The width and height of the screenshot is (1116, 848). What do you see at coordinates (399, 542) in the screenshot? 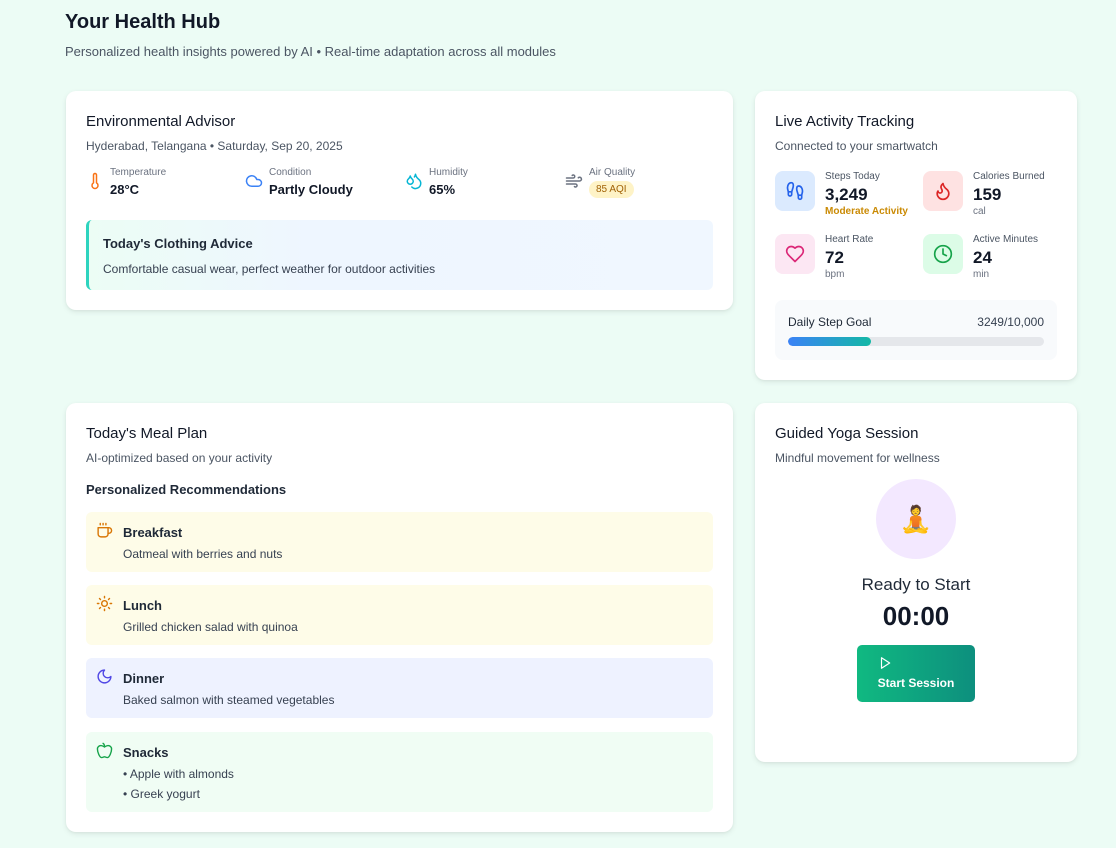
I see `meal-breakfast: Breakfast Oatmeal with berries and nuts` at bounding box center [399, 542].